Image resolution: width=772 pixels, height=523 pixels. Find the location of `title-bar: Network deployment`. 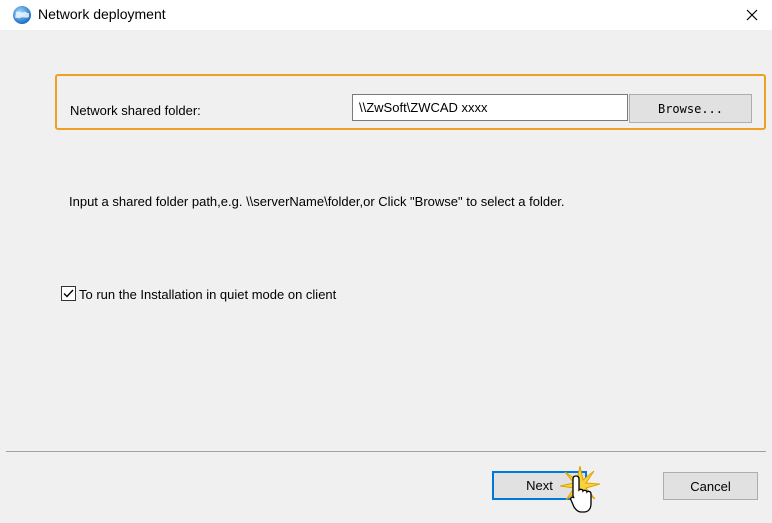

title-bar: Network deployment is located at coordinates (386, 15).